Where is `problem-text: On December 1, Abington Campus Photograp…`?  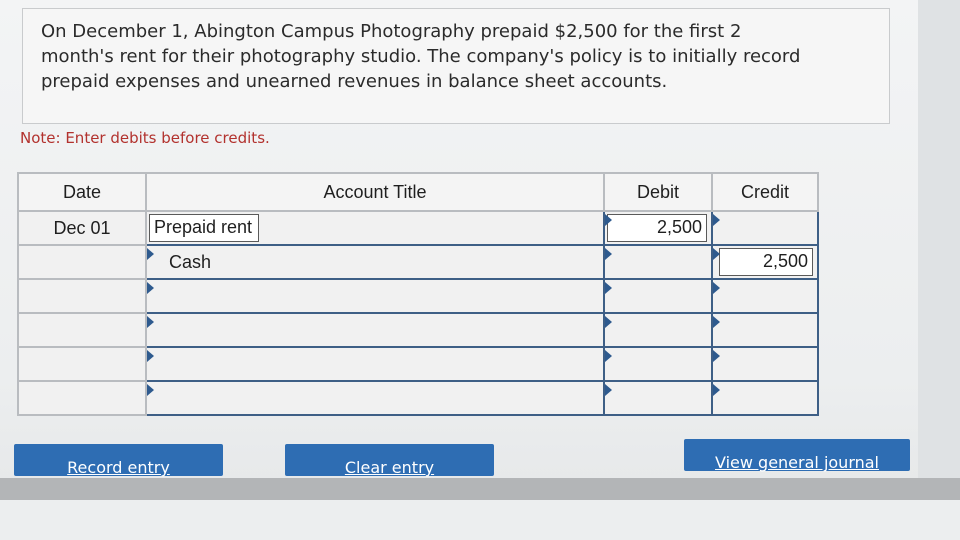 problem-text: On December 1, Abington Campus Photograp… is located at coordinates (421, 56).